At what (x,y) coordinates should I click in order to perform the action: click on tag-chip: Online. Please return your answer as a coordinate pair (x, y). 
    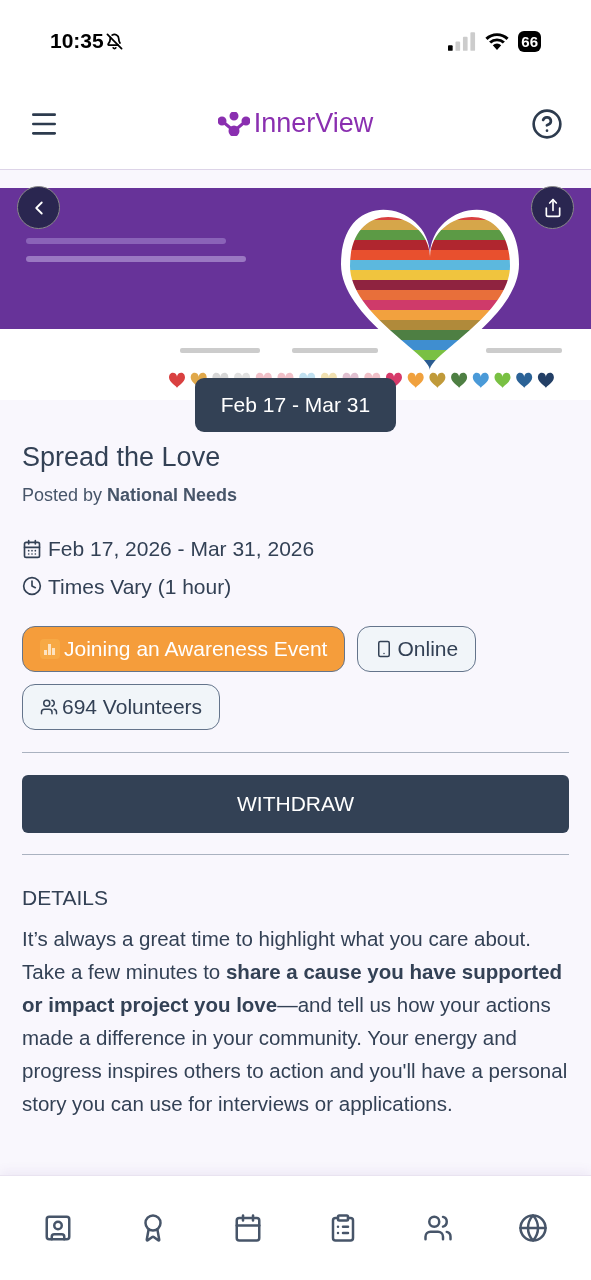
    Looking at the image, I should click on (417, 649).